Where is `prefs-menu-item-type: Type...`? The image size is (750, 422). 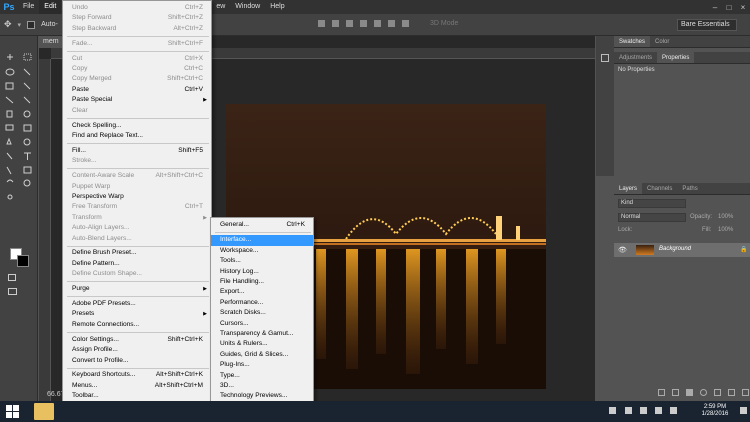 prefs-menu-item-type: Type... is located at coordinates (262, 376).